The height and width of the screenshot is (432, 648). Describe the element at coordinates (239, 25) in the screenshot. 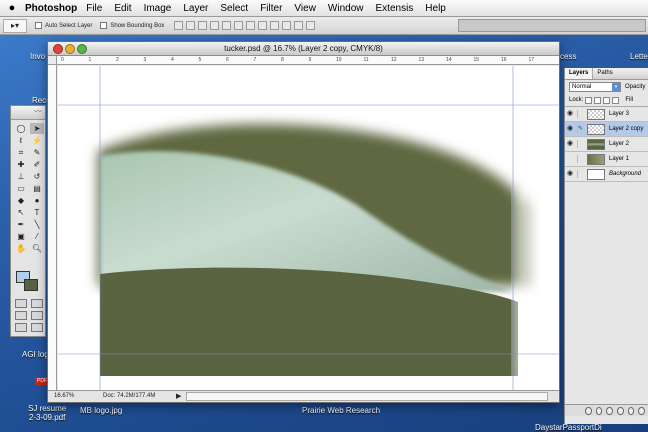

I see `align-right-icon` at that location.